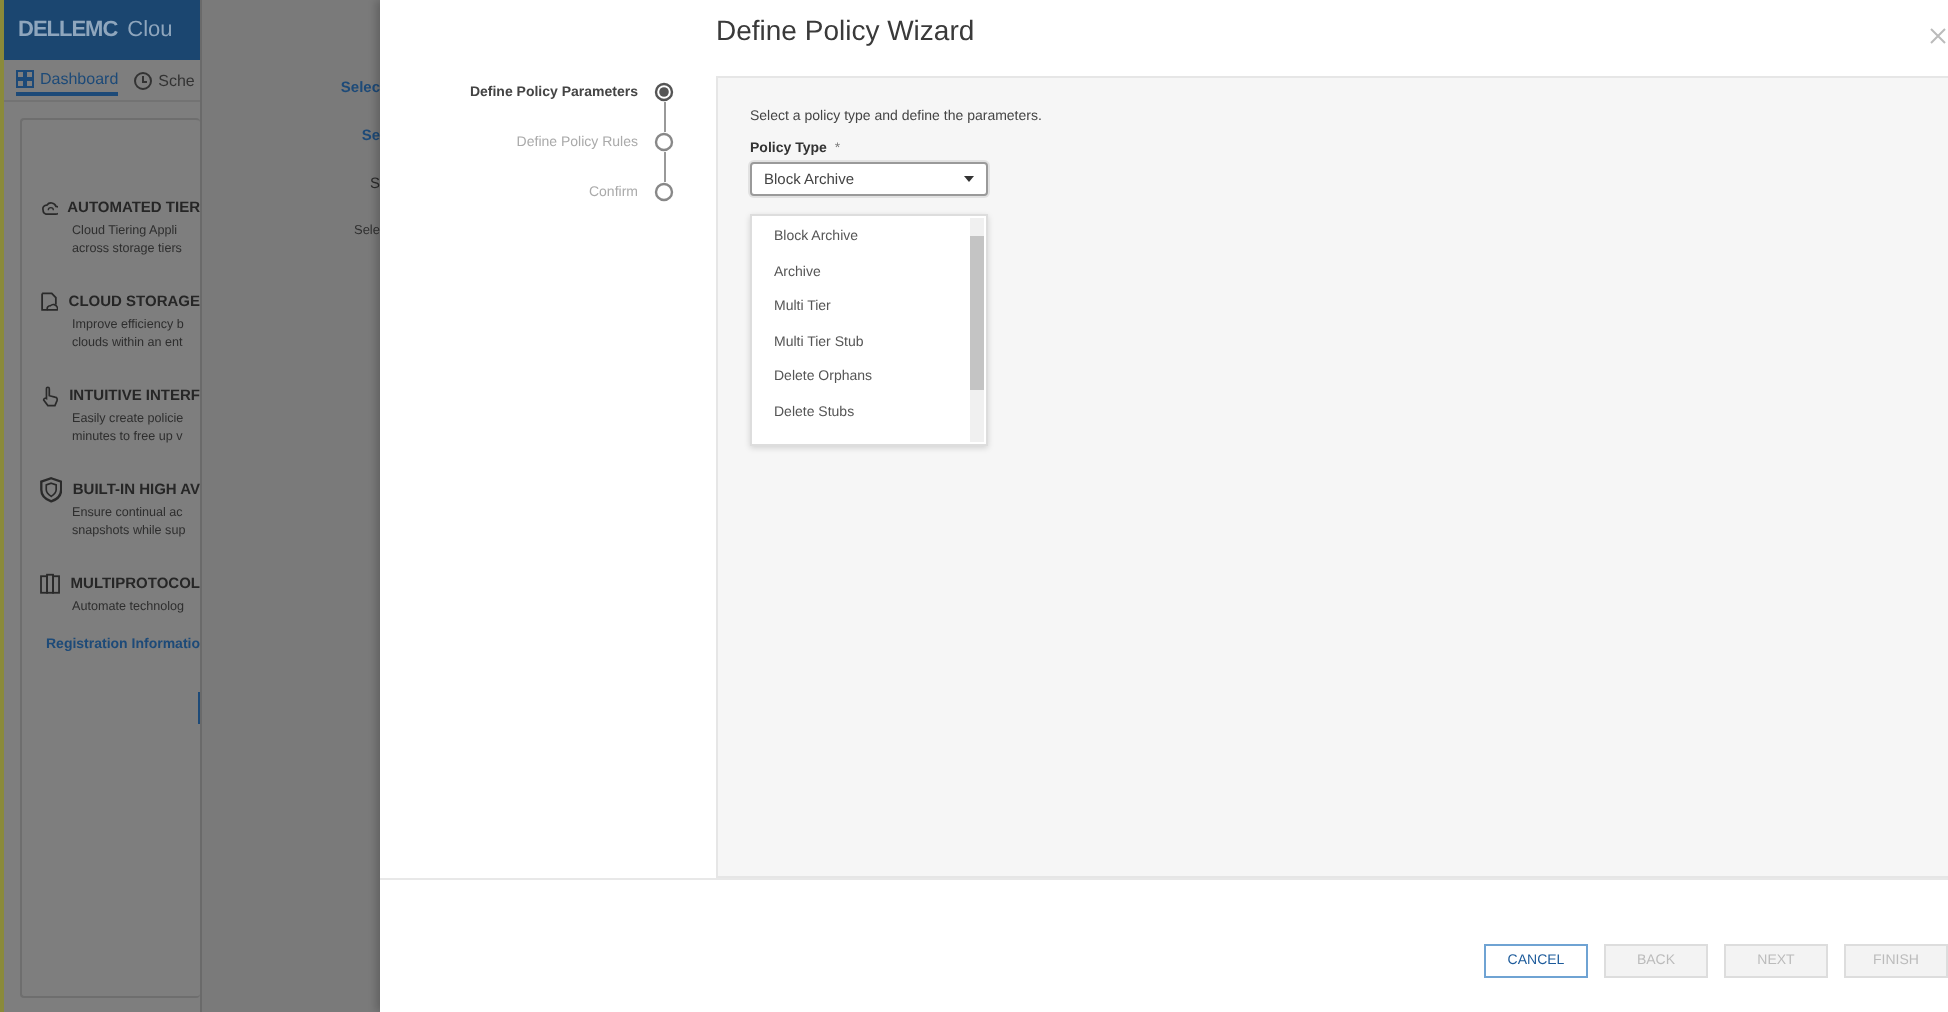 The image size is (1948, 1012). I want to click on grid-icon, so click(25, 78).